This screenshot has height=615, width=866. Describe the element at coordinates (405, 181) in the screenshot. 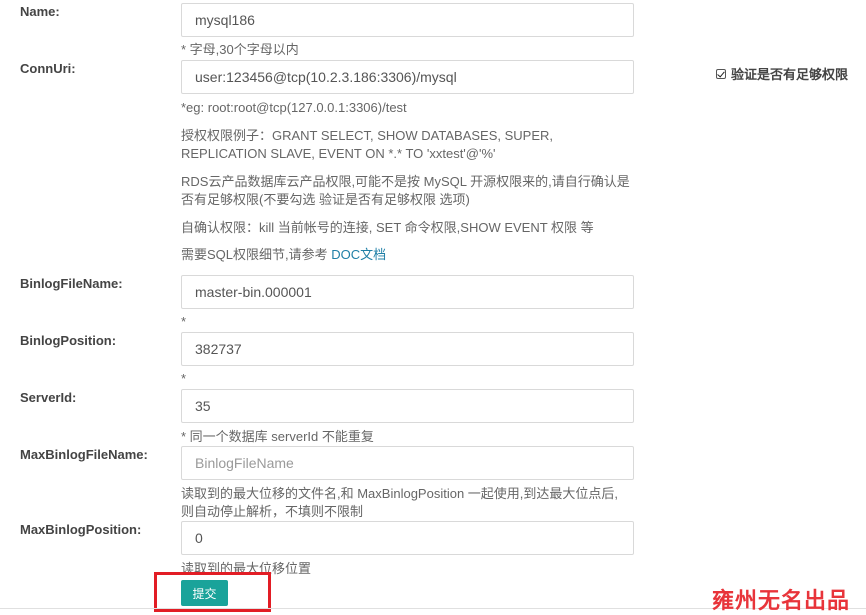

I see `connuri-help-rds-line-1: RDS云产品数据库云产品权限,可能不是按 MySQL 开源权限来的,请自行确认是` at that location.